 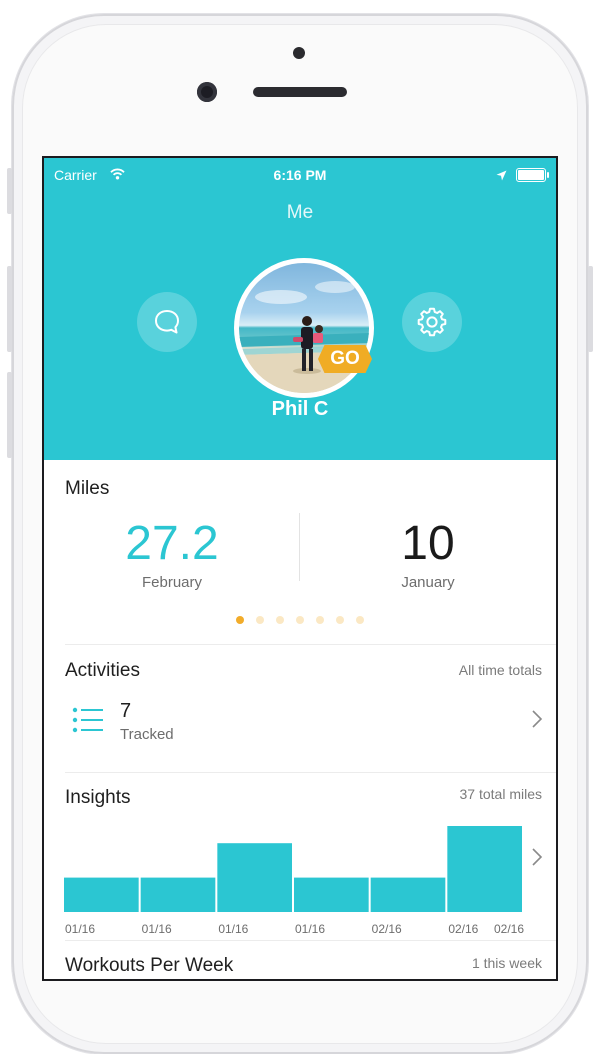 I want to click on status-bar: Carrier 6:16 PM, so click(x=300, y=174).